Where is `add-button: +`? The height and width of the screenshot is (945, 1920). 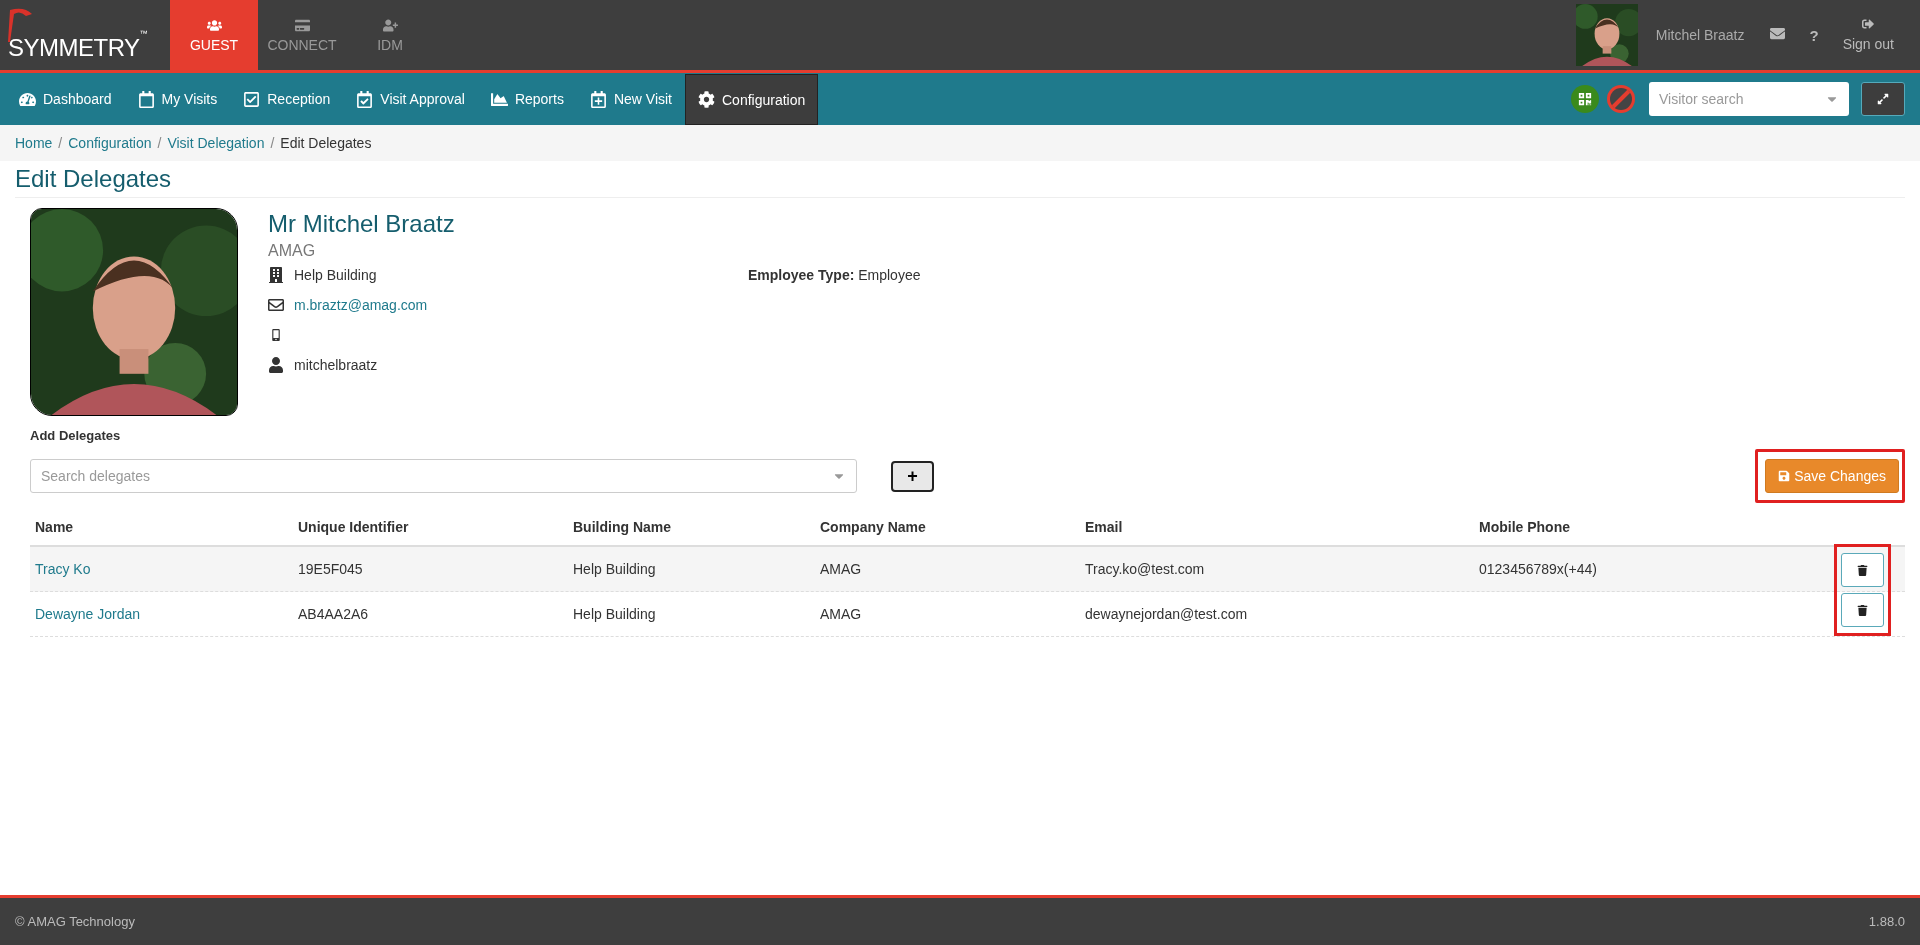
add-button: + is located at coordinates (912, 476).